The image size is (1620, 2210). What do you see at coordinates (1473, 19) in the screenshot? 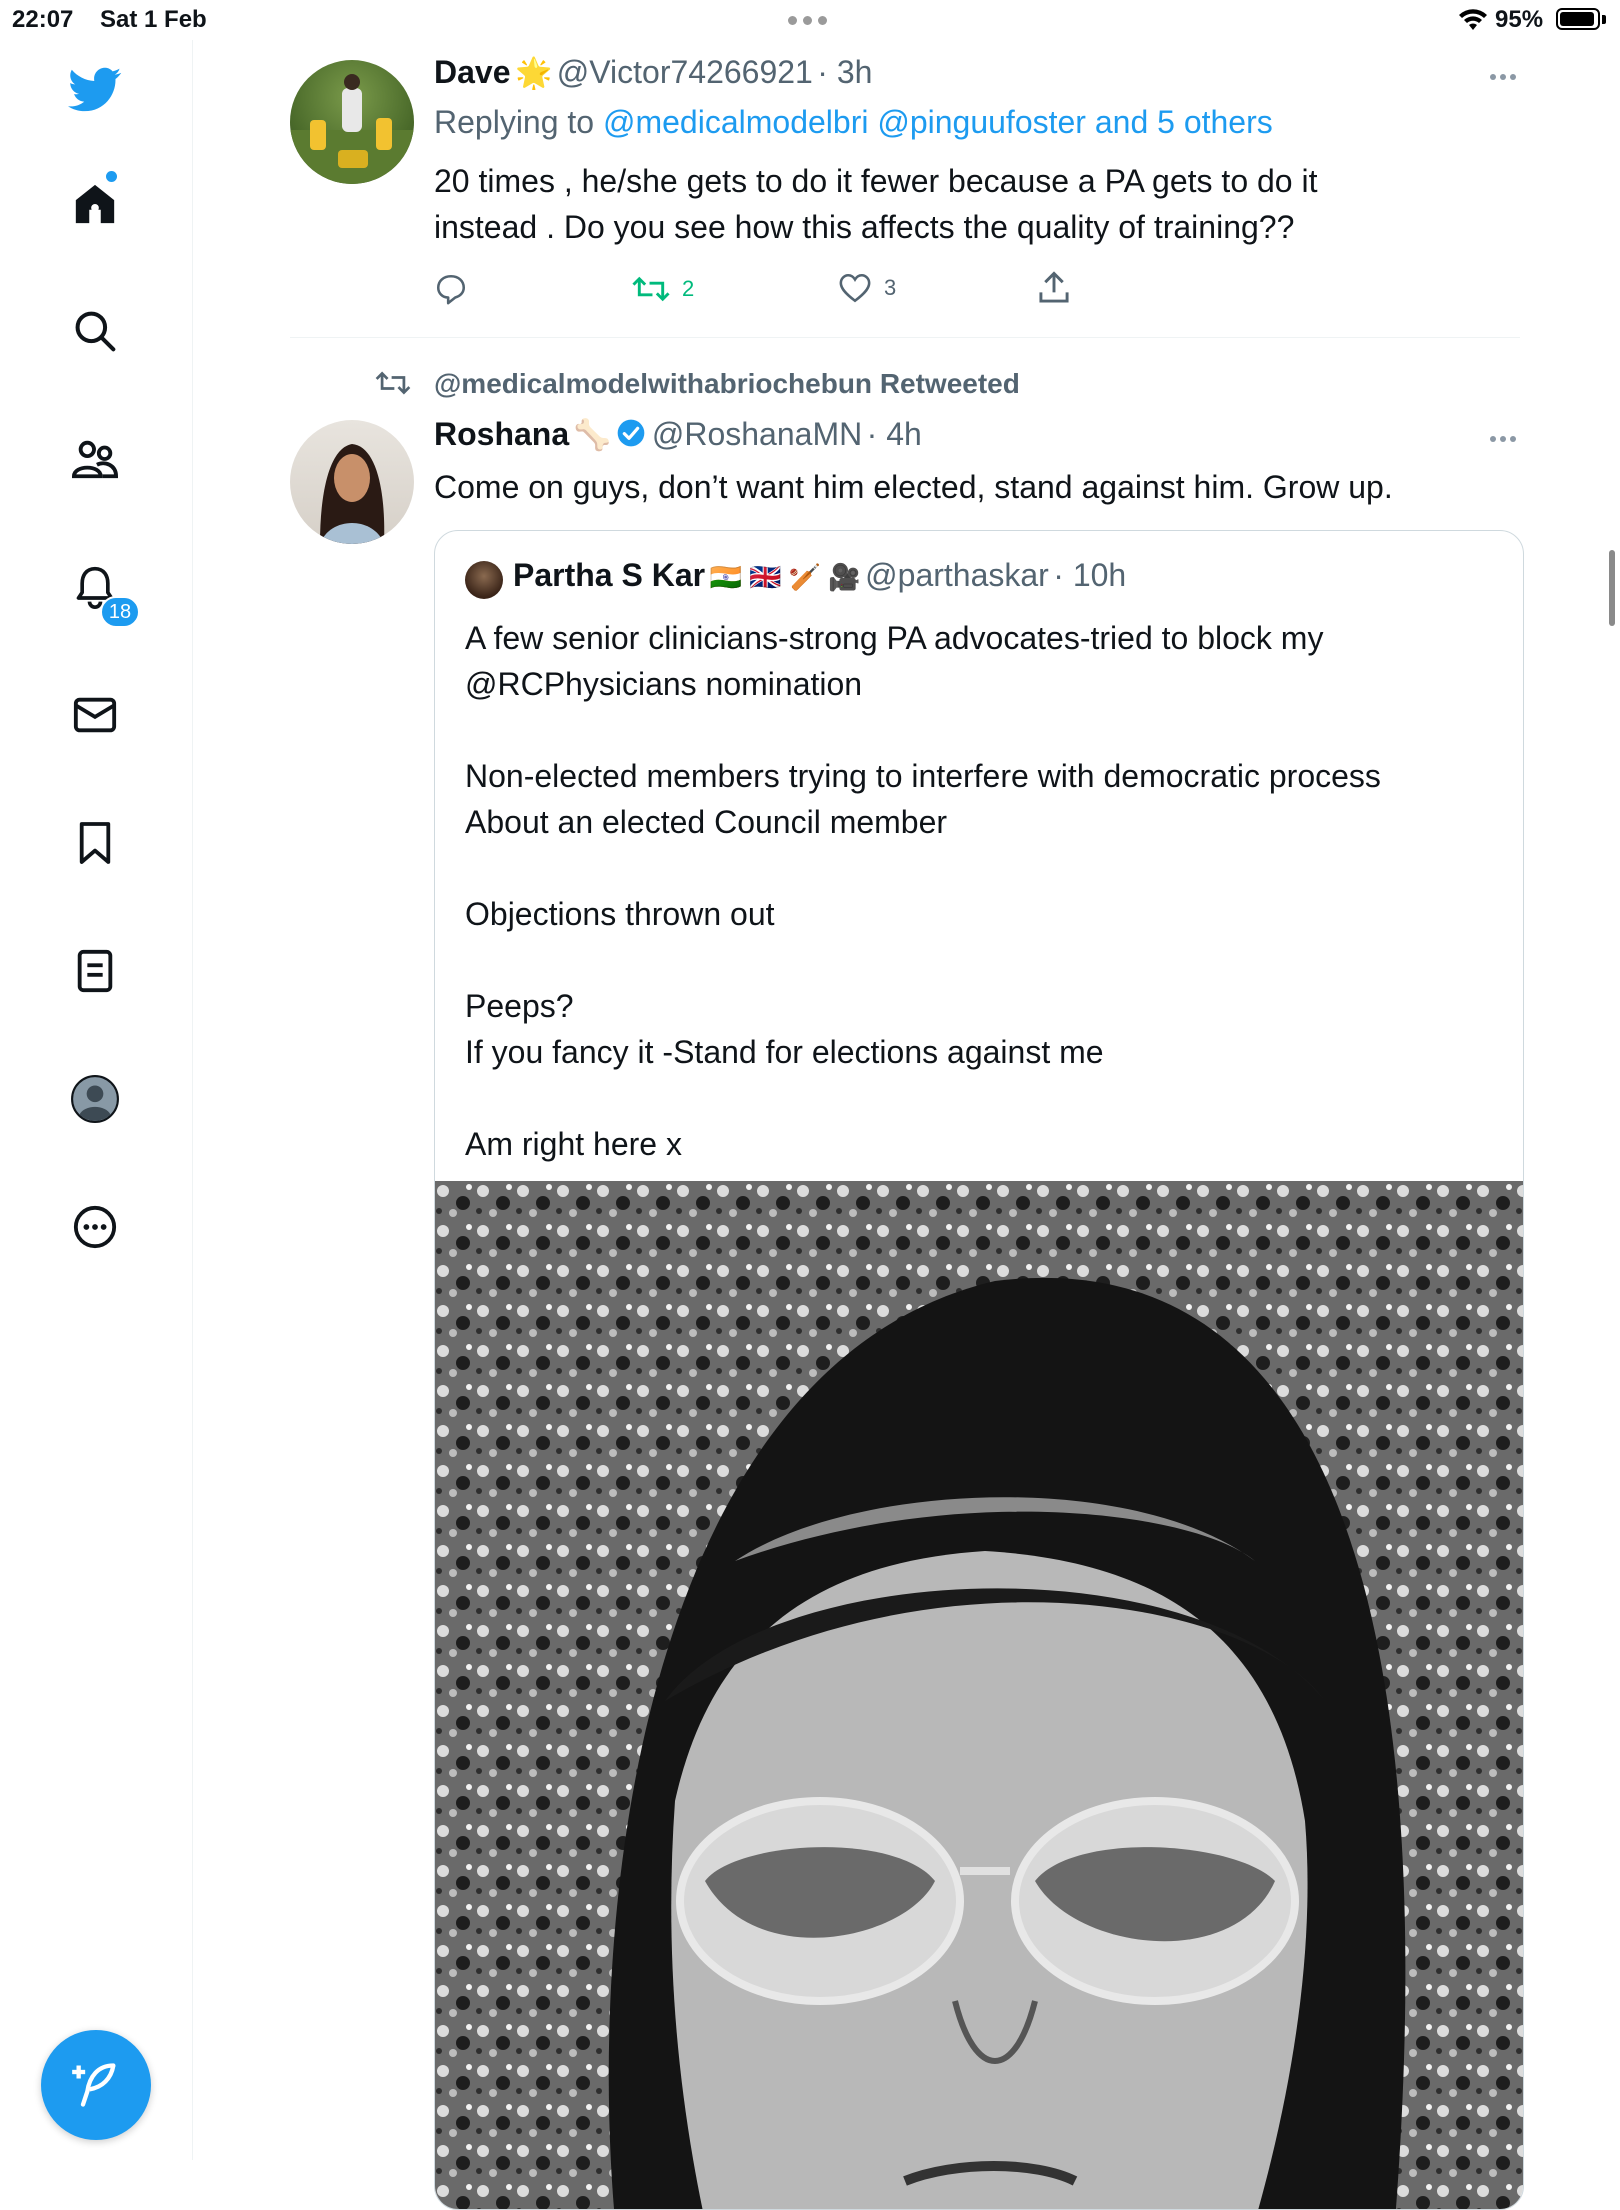
I see `wifi-icon` at bounding box center [1473, 19].